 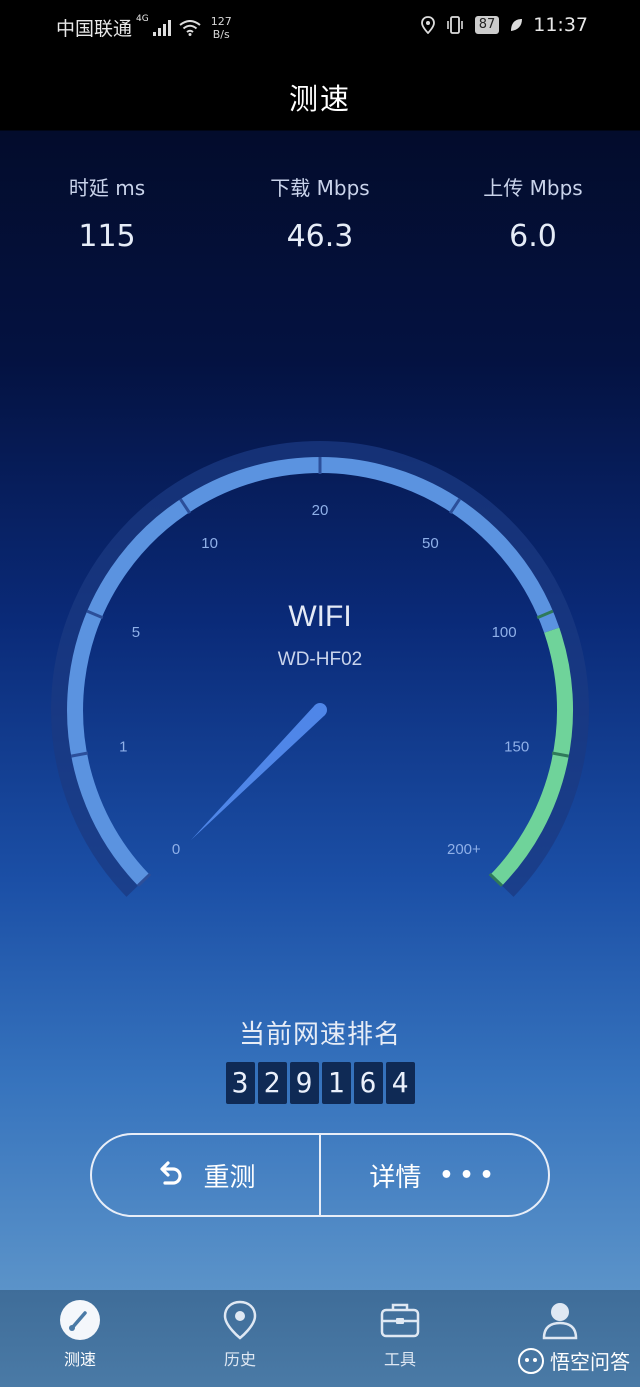 What do you see at coordinates (190, 27) in the screenshot?
I see `wifi-icon` at bounding box center [190, 27].